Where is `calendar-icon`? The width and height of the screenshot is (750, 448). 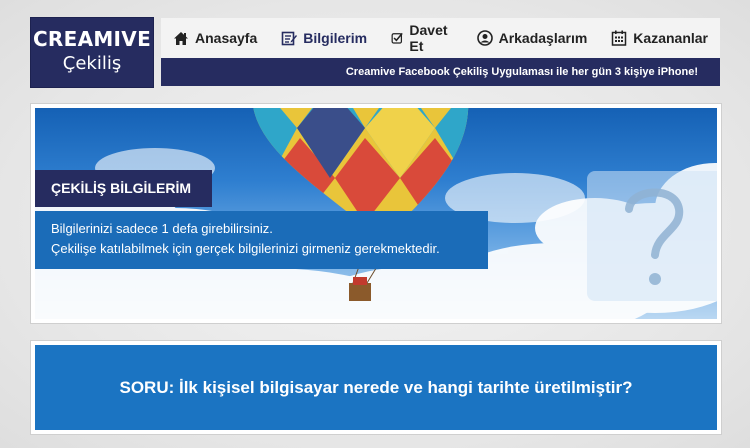 calendar-icon is located at coordinates (619, 38).